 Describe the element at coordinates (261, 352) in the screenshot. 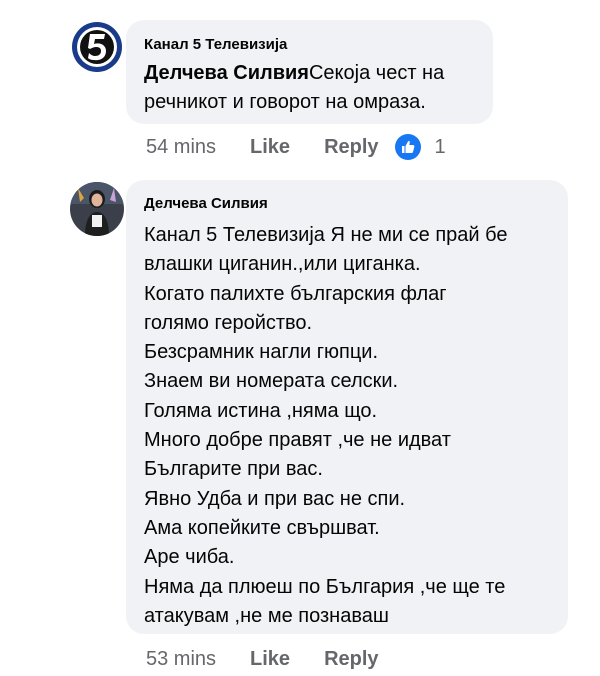

I see `comment-line: Безсрамник нагли гюпци.` at that location.